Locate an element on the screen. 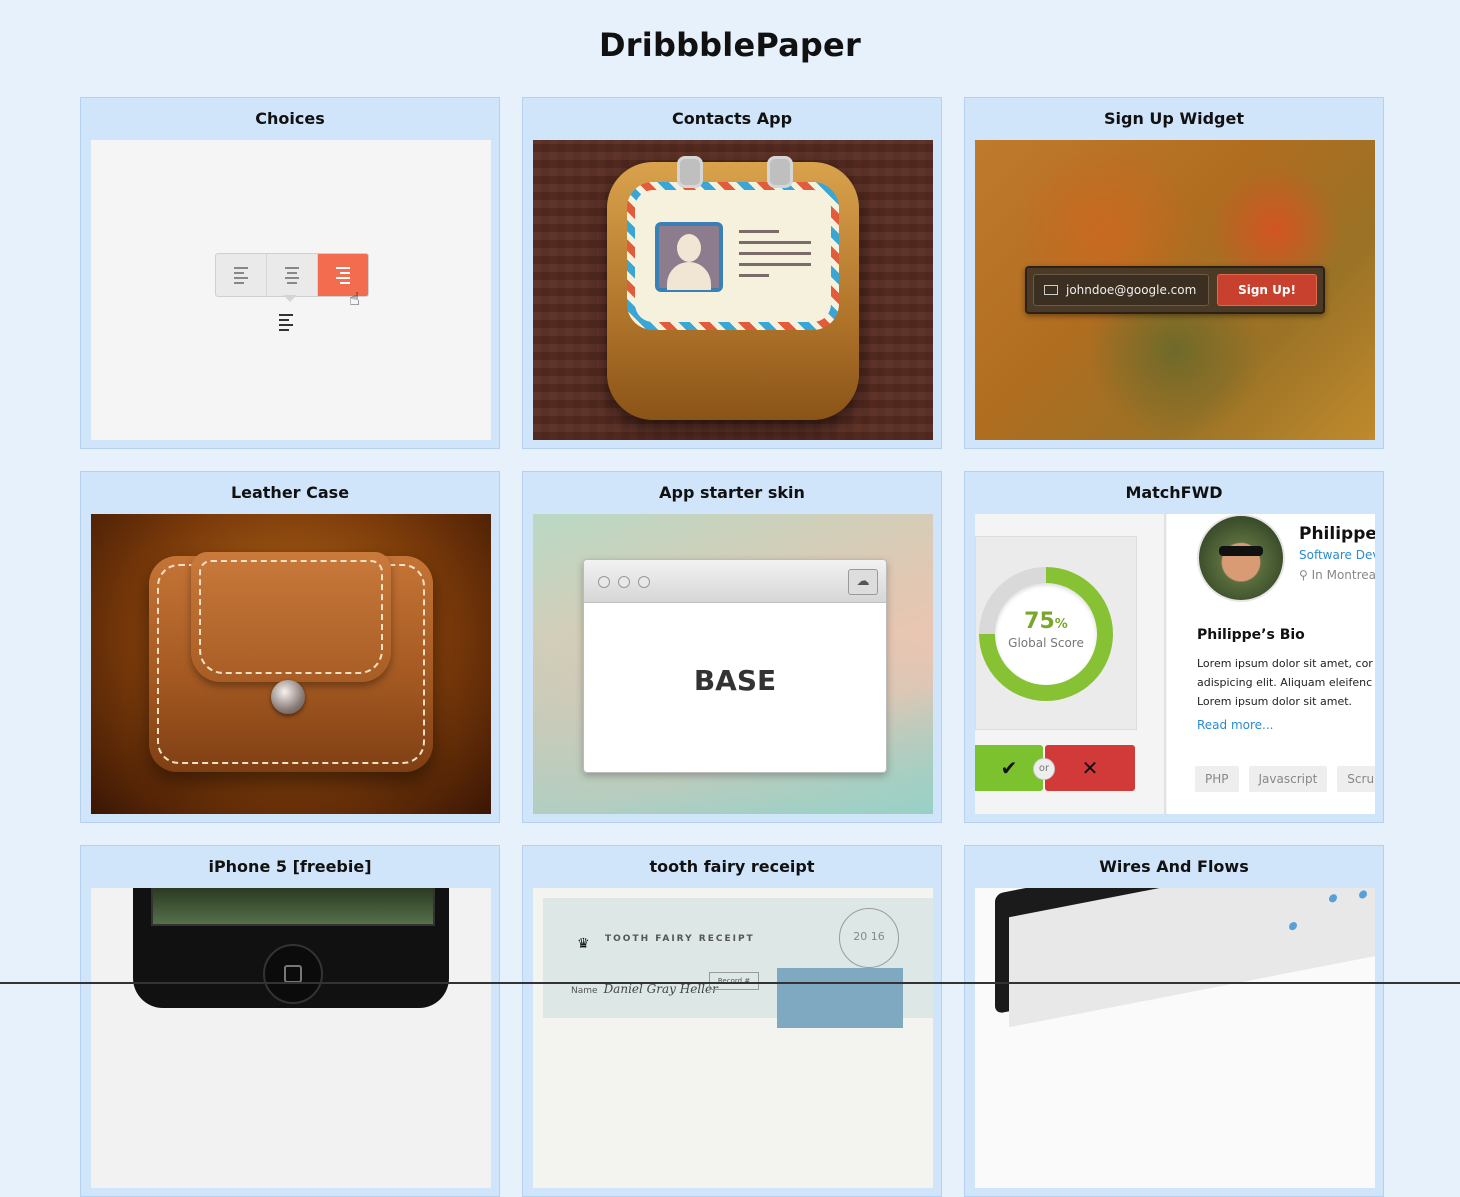 The image size is (1460, 1197). wires-preview is located at coordinates (1175, 1038).